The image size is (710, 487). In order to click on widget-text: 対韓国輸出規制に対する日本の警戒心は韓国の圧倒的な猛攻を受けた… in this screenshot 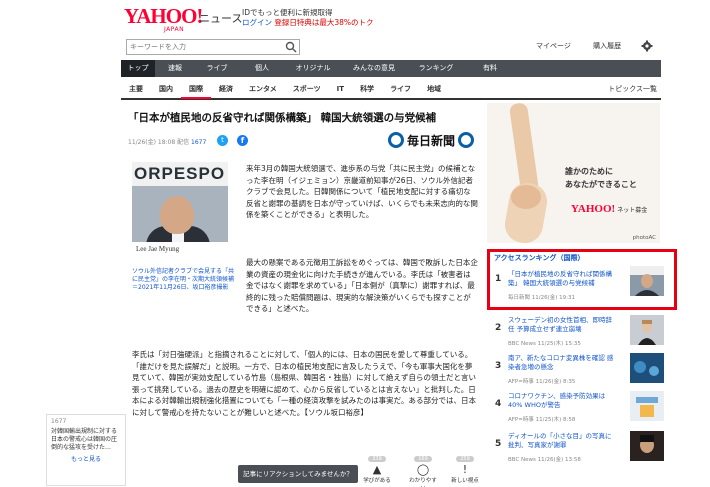, I will do `click(86, 440)`.